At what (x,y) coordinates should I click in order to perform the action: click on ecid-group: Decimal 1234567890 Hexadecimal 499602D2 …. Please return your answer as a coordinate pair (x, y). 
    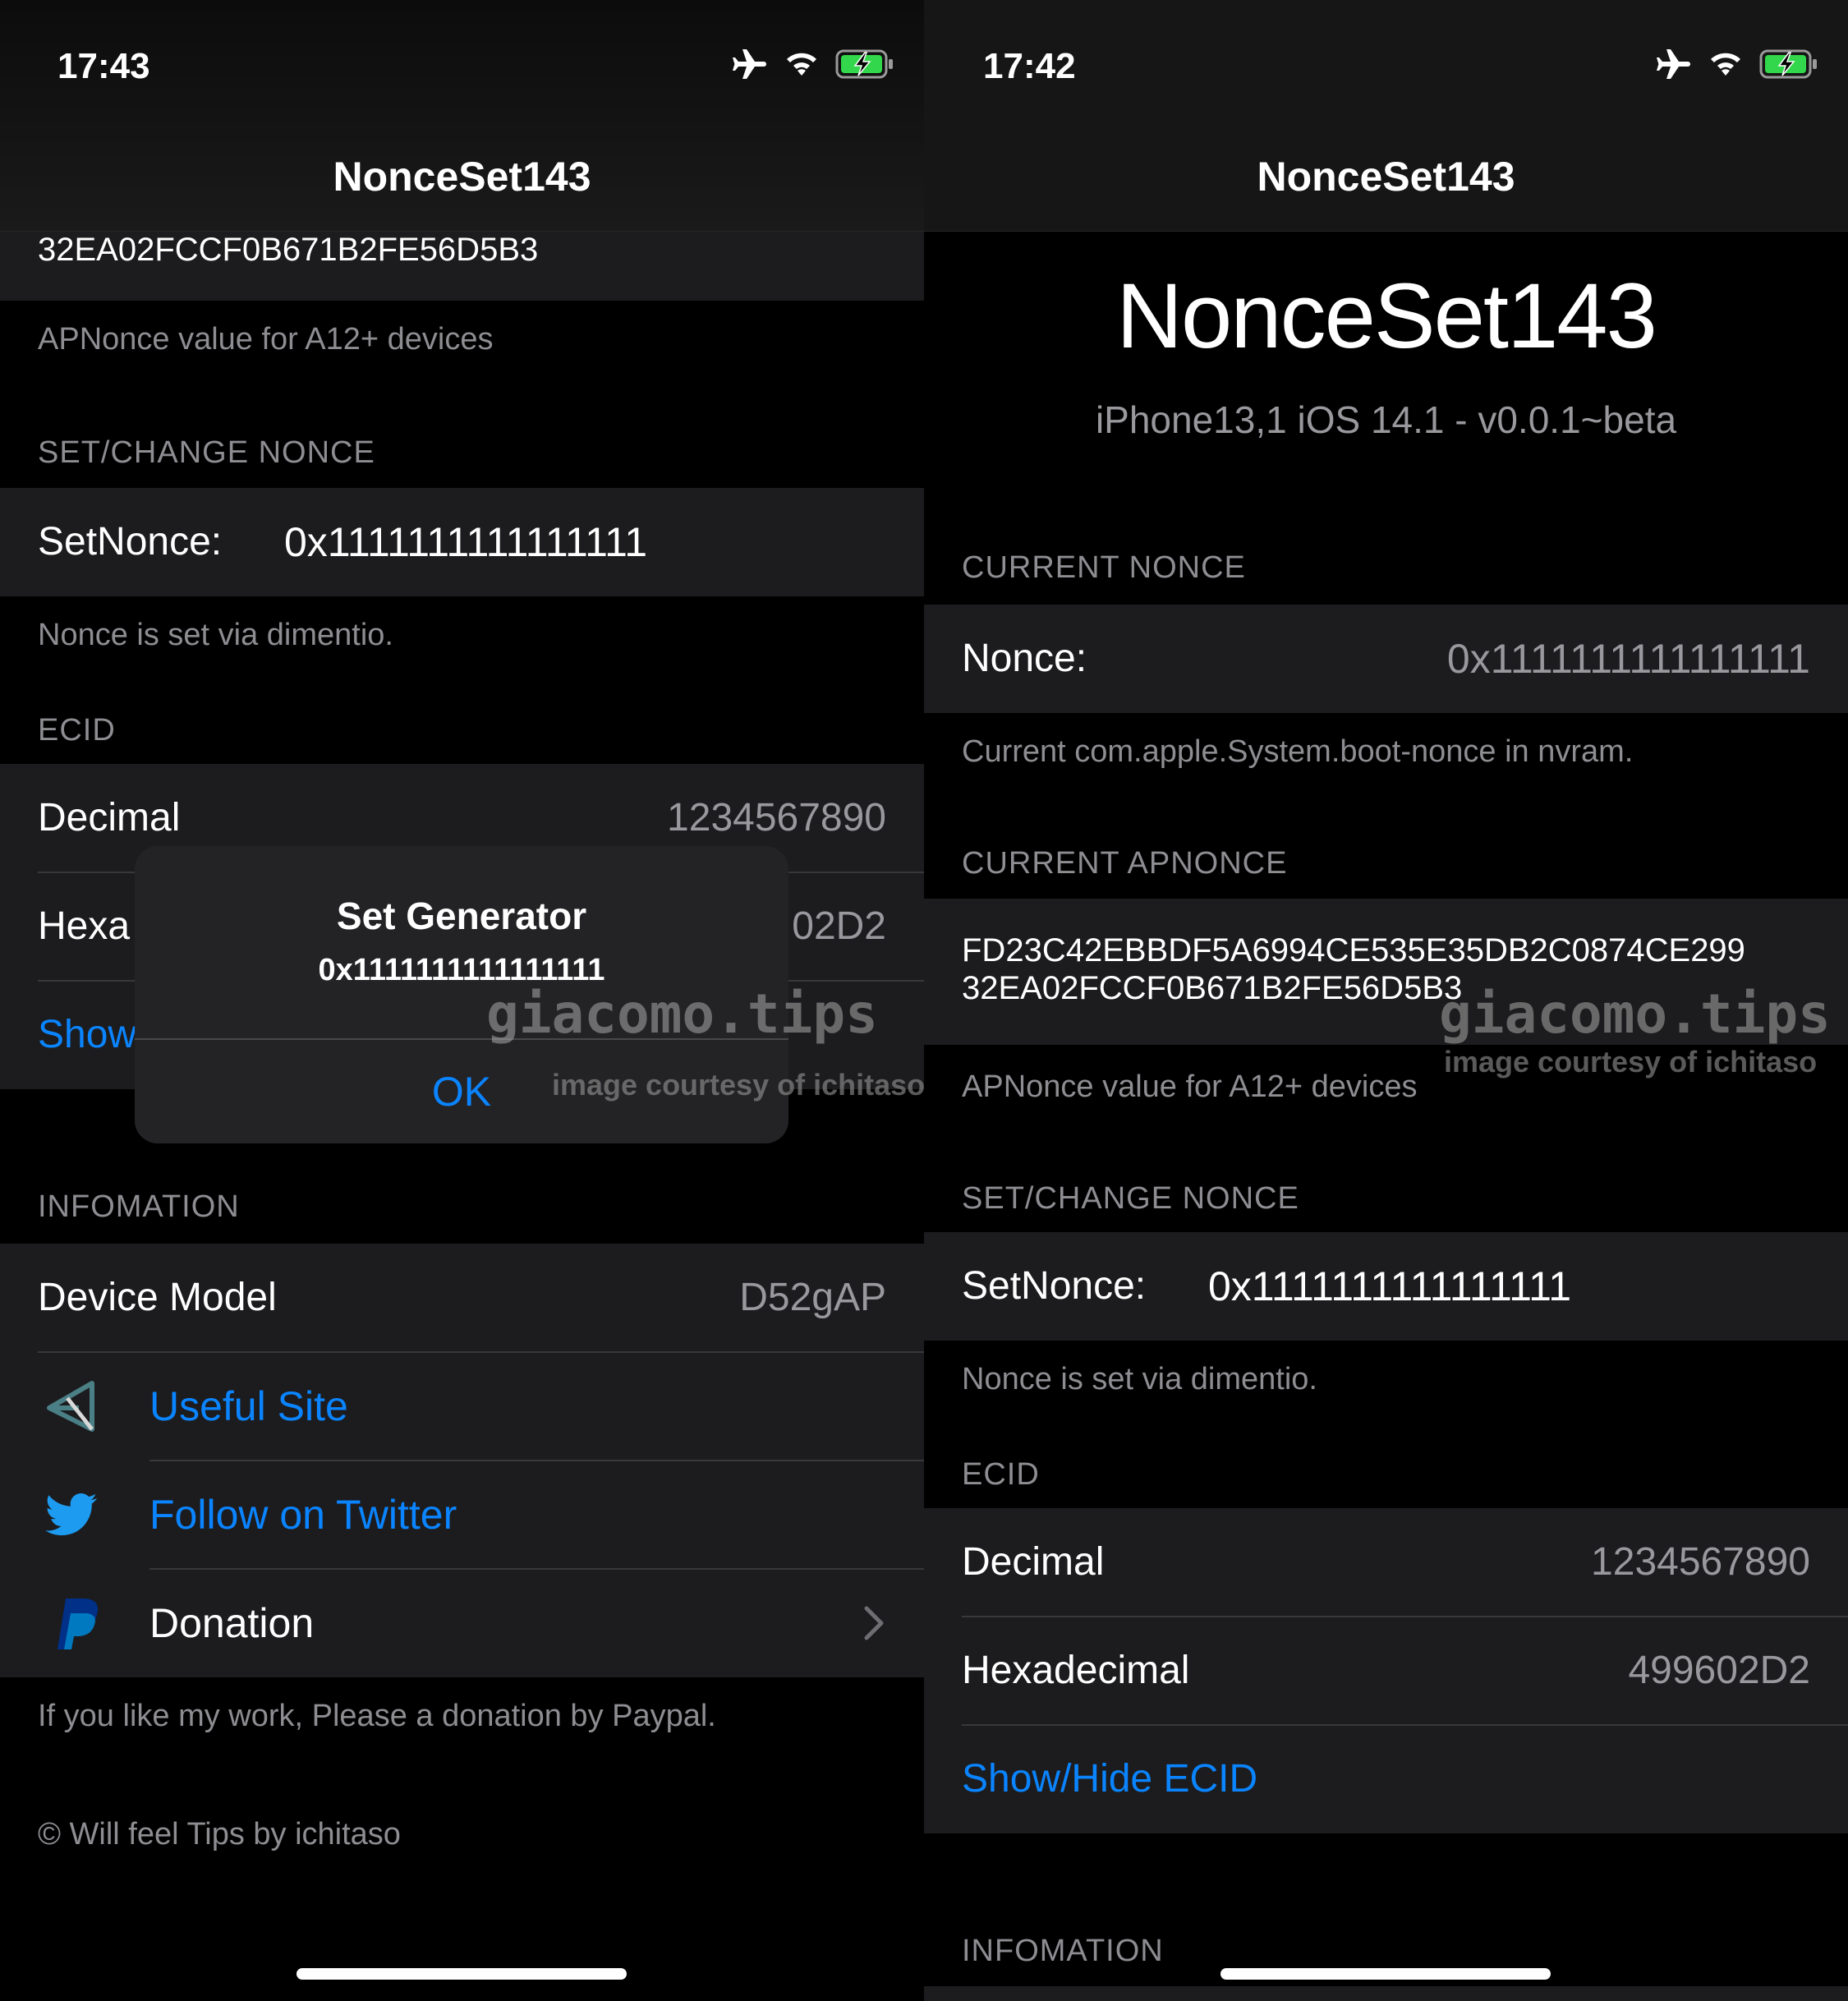
    Looking at the image, I should click on (1386, 1670).